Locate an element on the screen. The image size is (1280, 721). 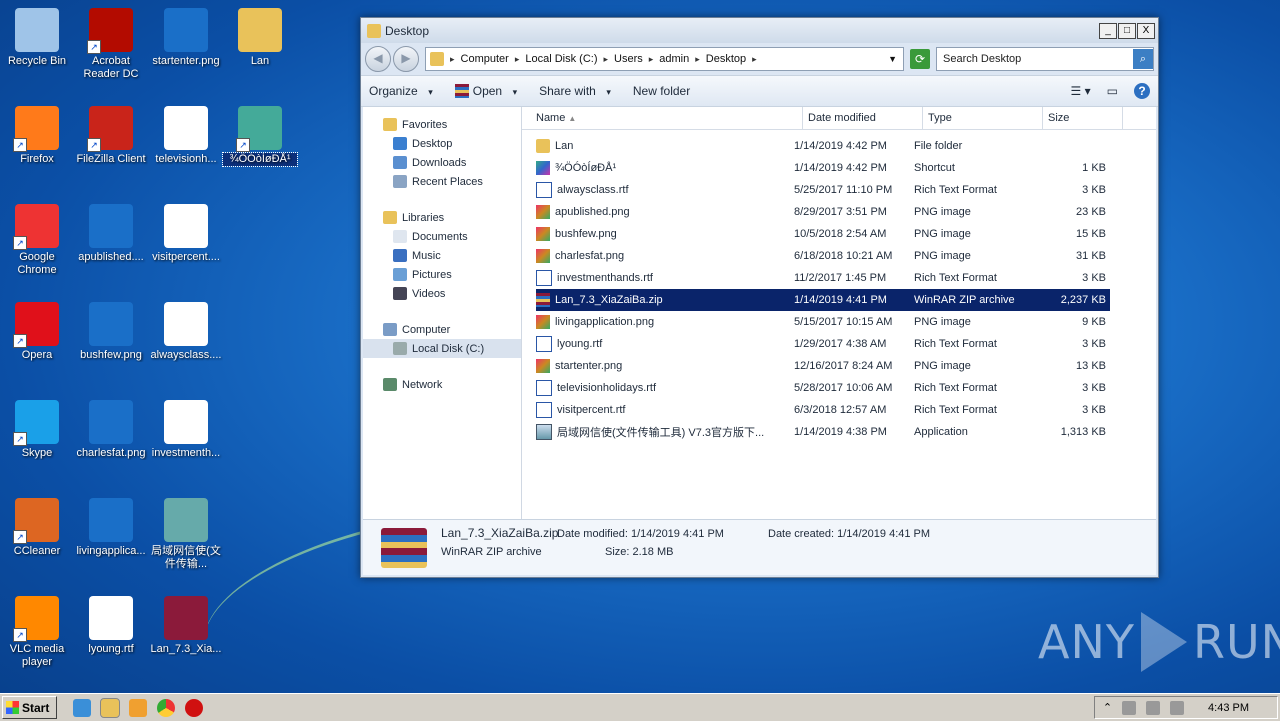
file-size: 13 KB is located at coordinates (1091, 366).